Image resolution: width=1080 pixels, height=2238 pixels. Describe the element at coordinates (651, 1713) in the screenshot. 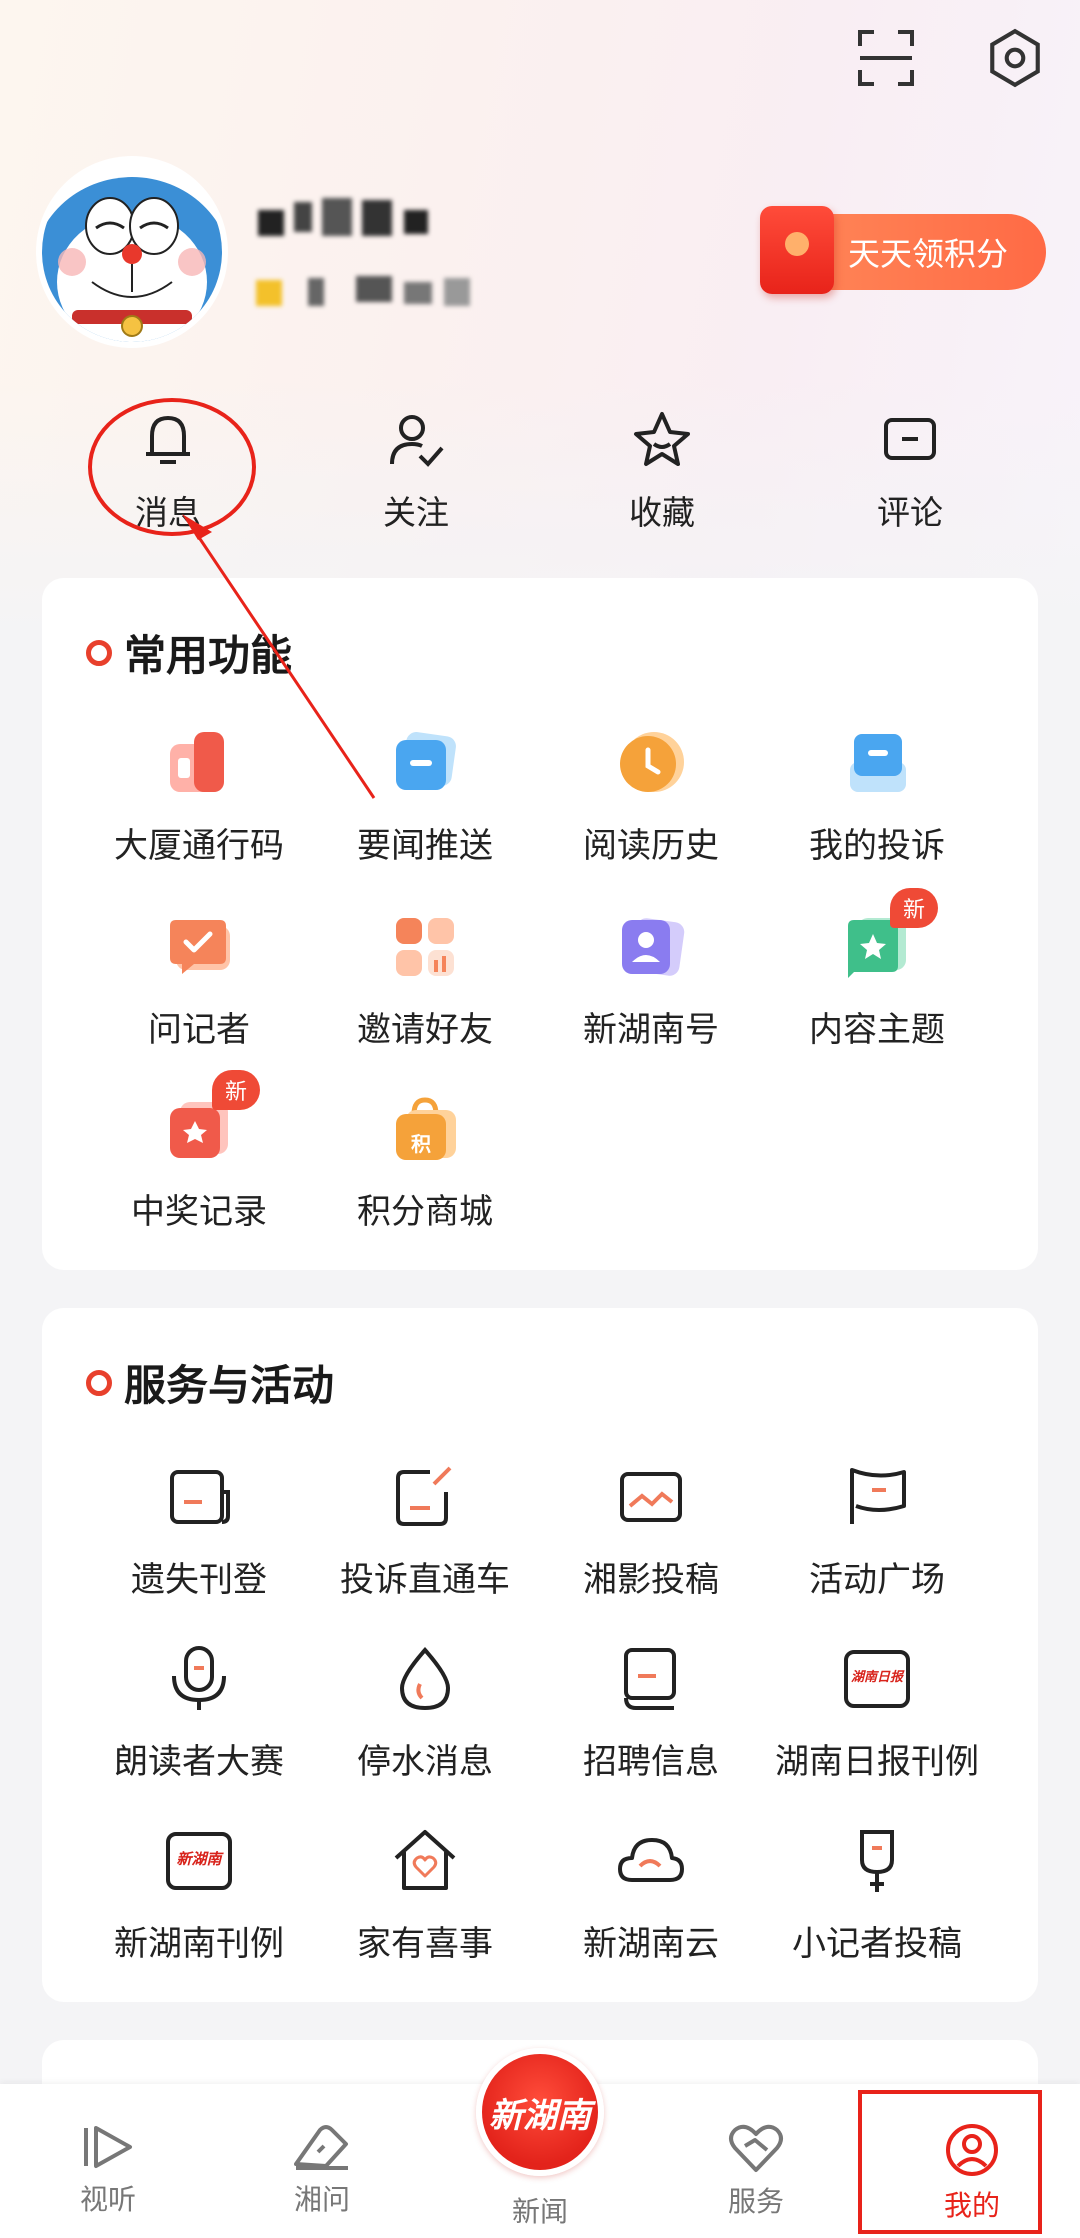

I see `service-job-info: 招聘信息` at that location.